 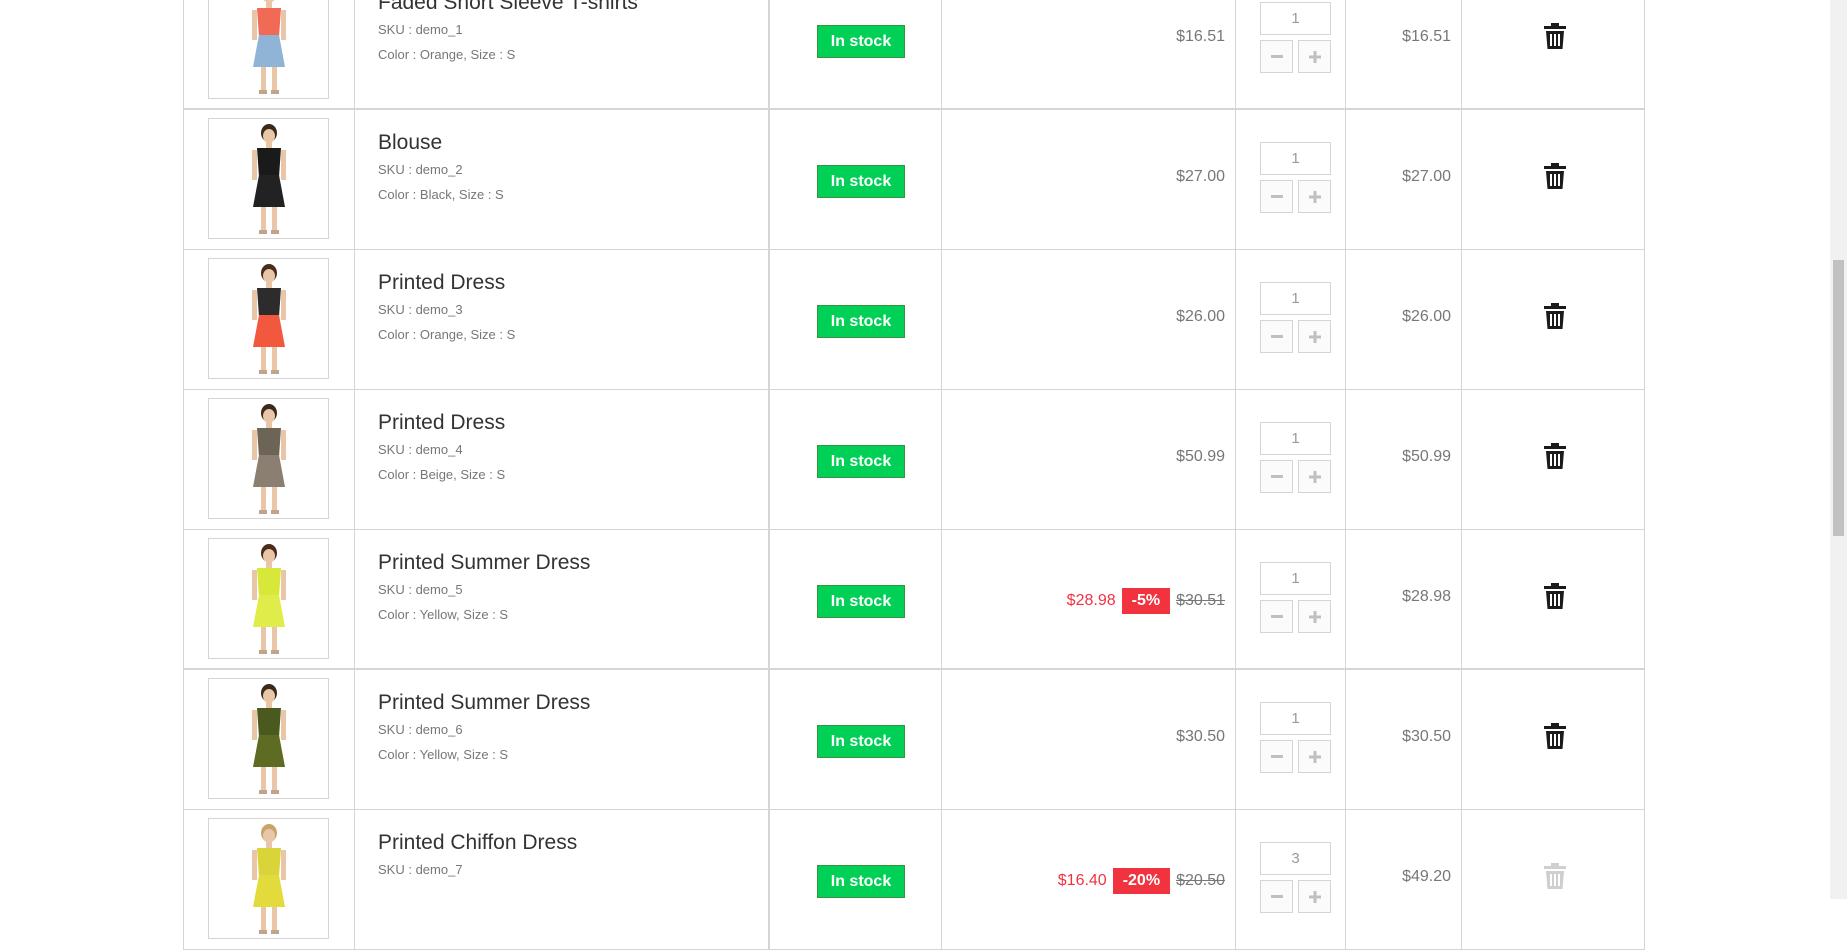 What do you see at coordinates (420, 589) in the screenshot?
I see `product-sku: SKU : demo_5` at bounding box center [420, 589].